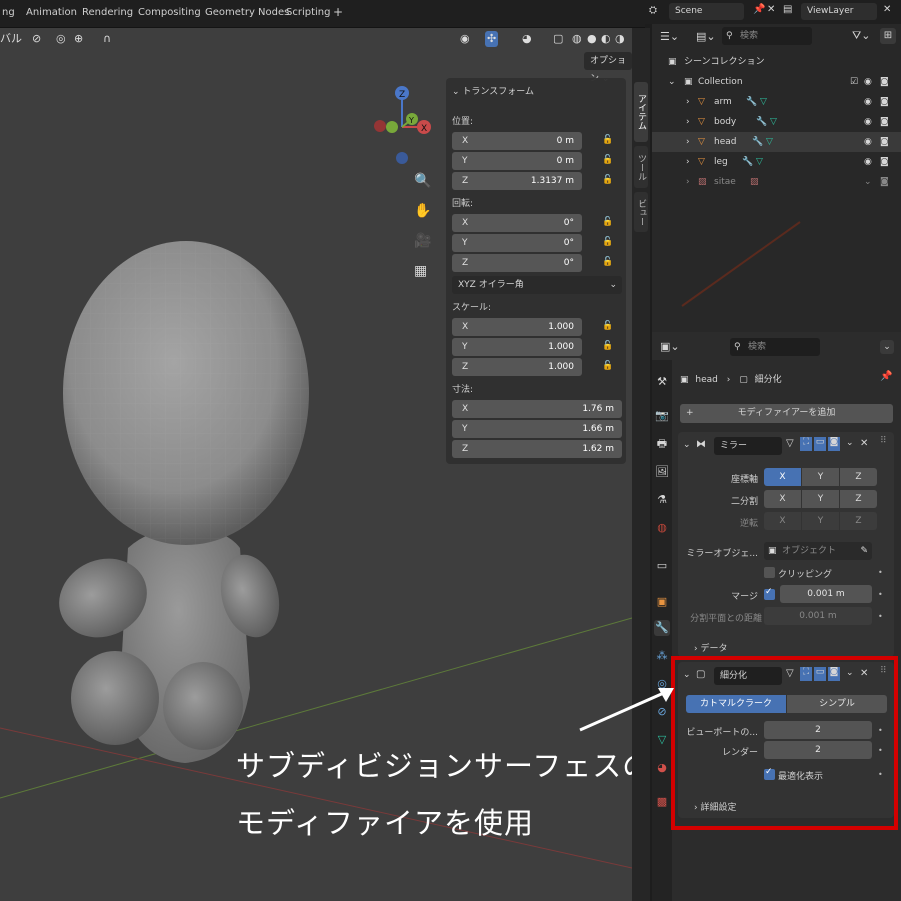 The image size is (901, 901). What do you see at coordinates (492, 39) in the screenshot?
I see `gizmo-icon: ✣` at bounding box center [492, 39].